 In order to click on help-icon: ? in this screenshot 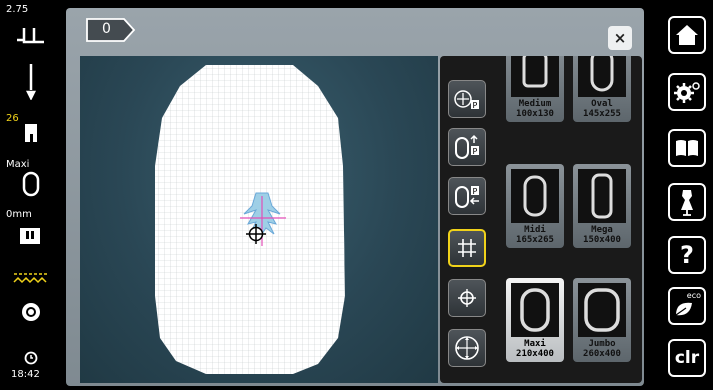, I will do `click(687, 255)`.